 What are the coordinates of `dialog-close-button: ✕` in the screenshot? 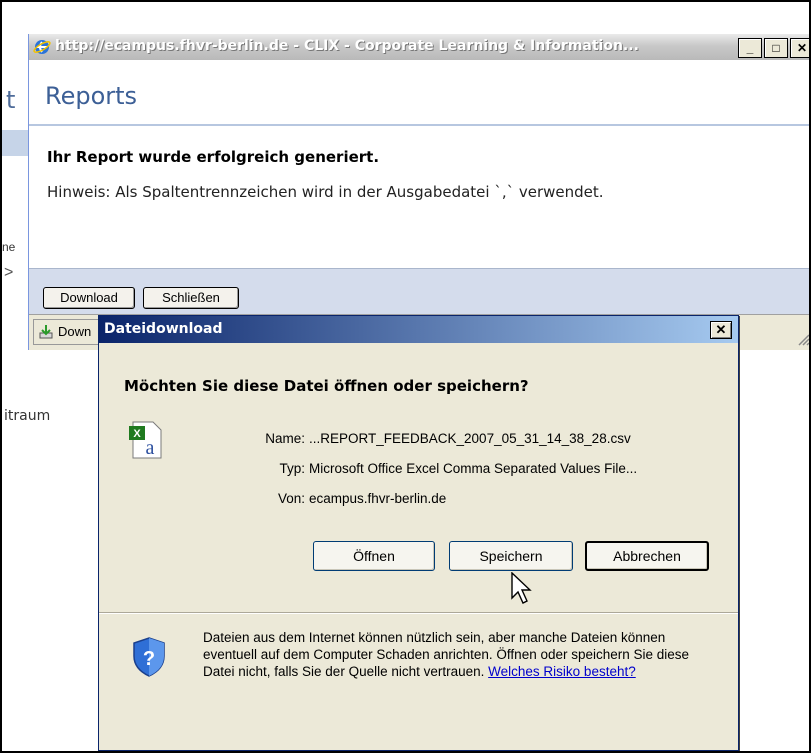 It's located at (721, 330).